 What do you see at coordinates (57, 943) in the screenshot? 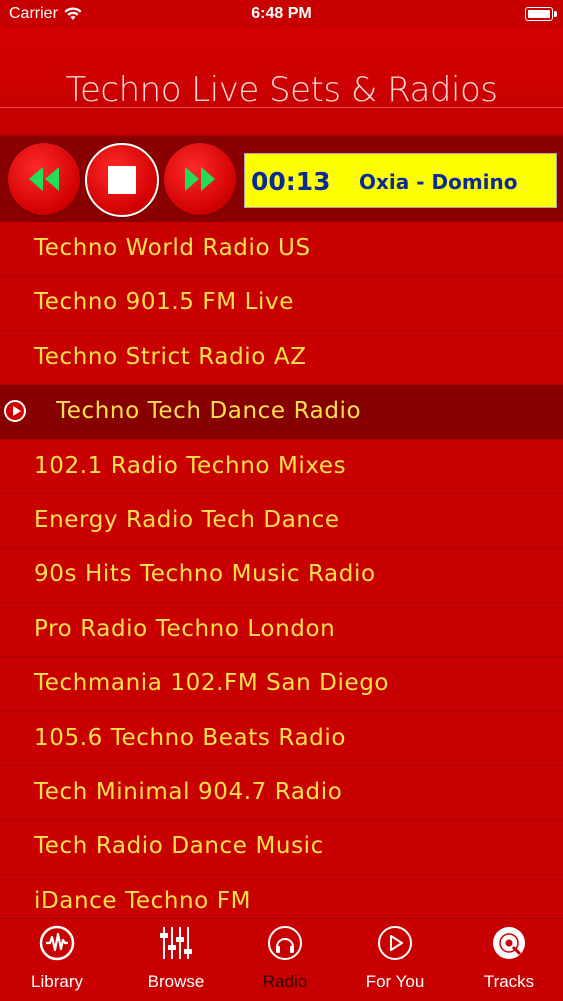
I see `library-icon` at bounding box center [57, 943].